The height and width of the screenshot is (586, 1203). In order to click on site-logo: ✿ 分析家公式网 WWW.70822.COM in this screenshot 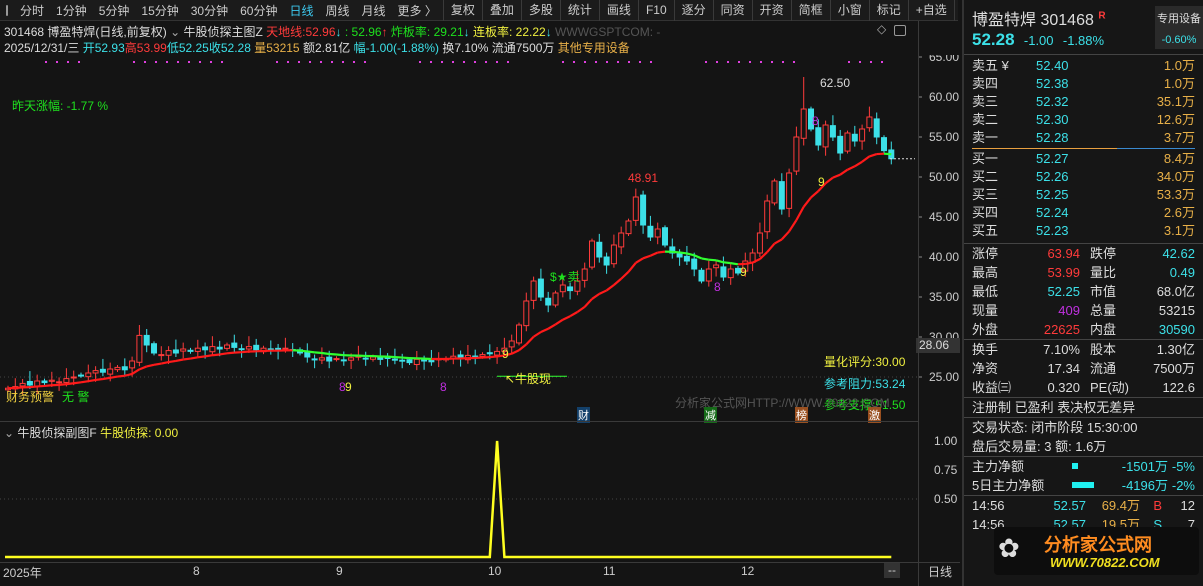, I will do `click(1096, 551)`.